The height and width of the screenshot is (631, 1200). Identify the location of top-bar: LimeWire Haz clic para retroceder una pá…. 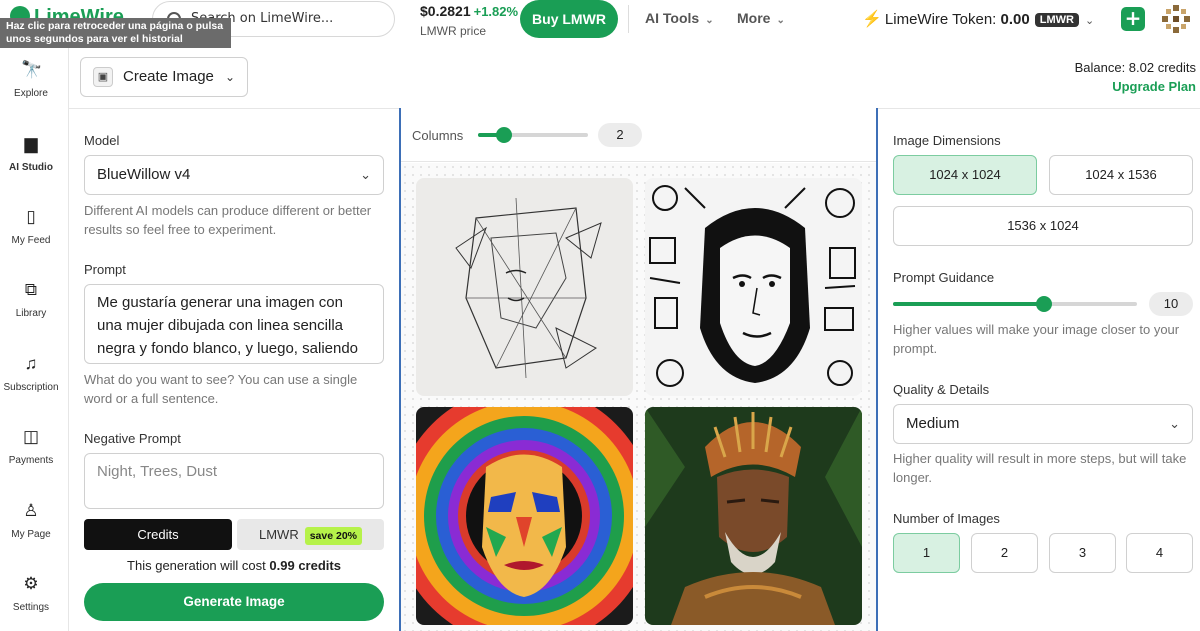
(600, 24).